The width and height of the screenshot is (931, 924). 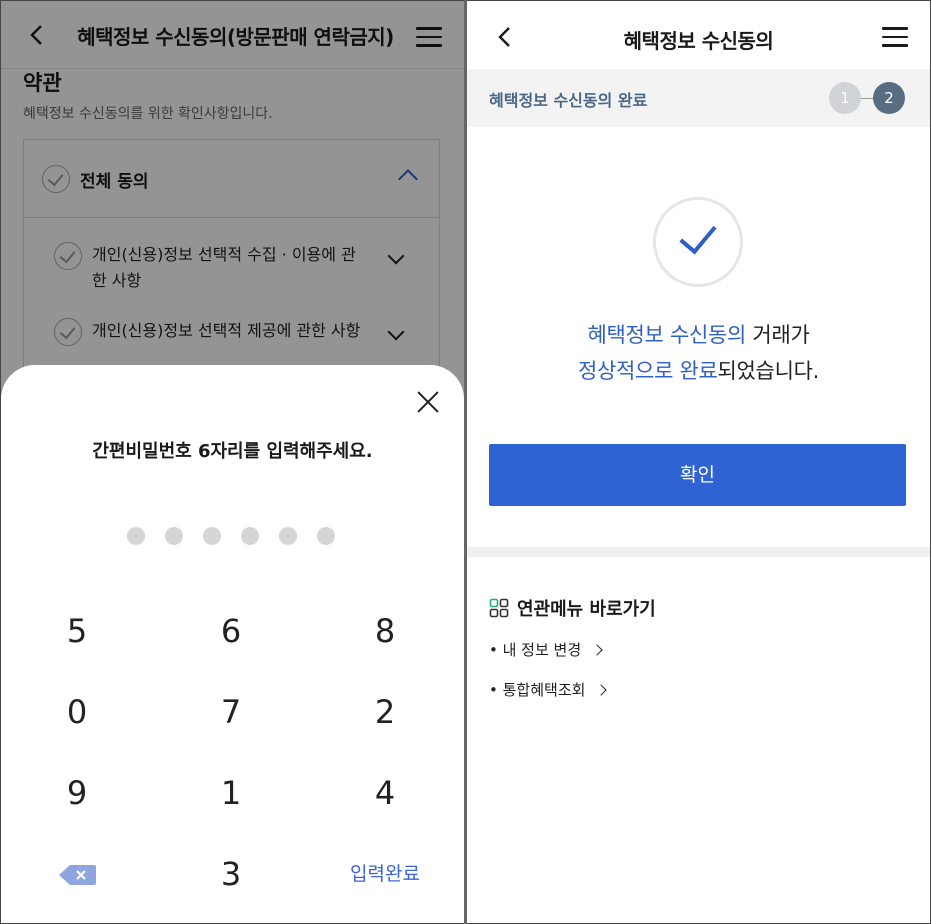 I want to click on step-2-badge: 2, so click(x=889, y=98).